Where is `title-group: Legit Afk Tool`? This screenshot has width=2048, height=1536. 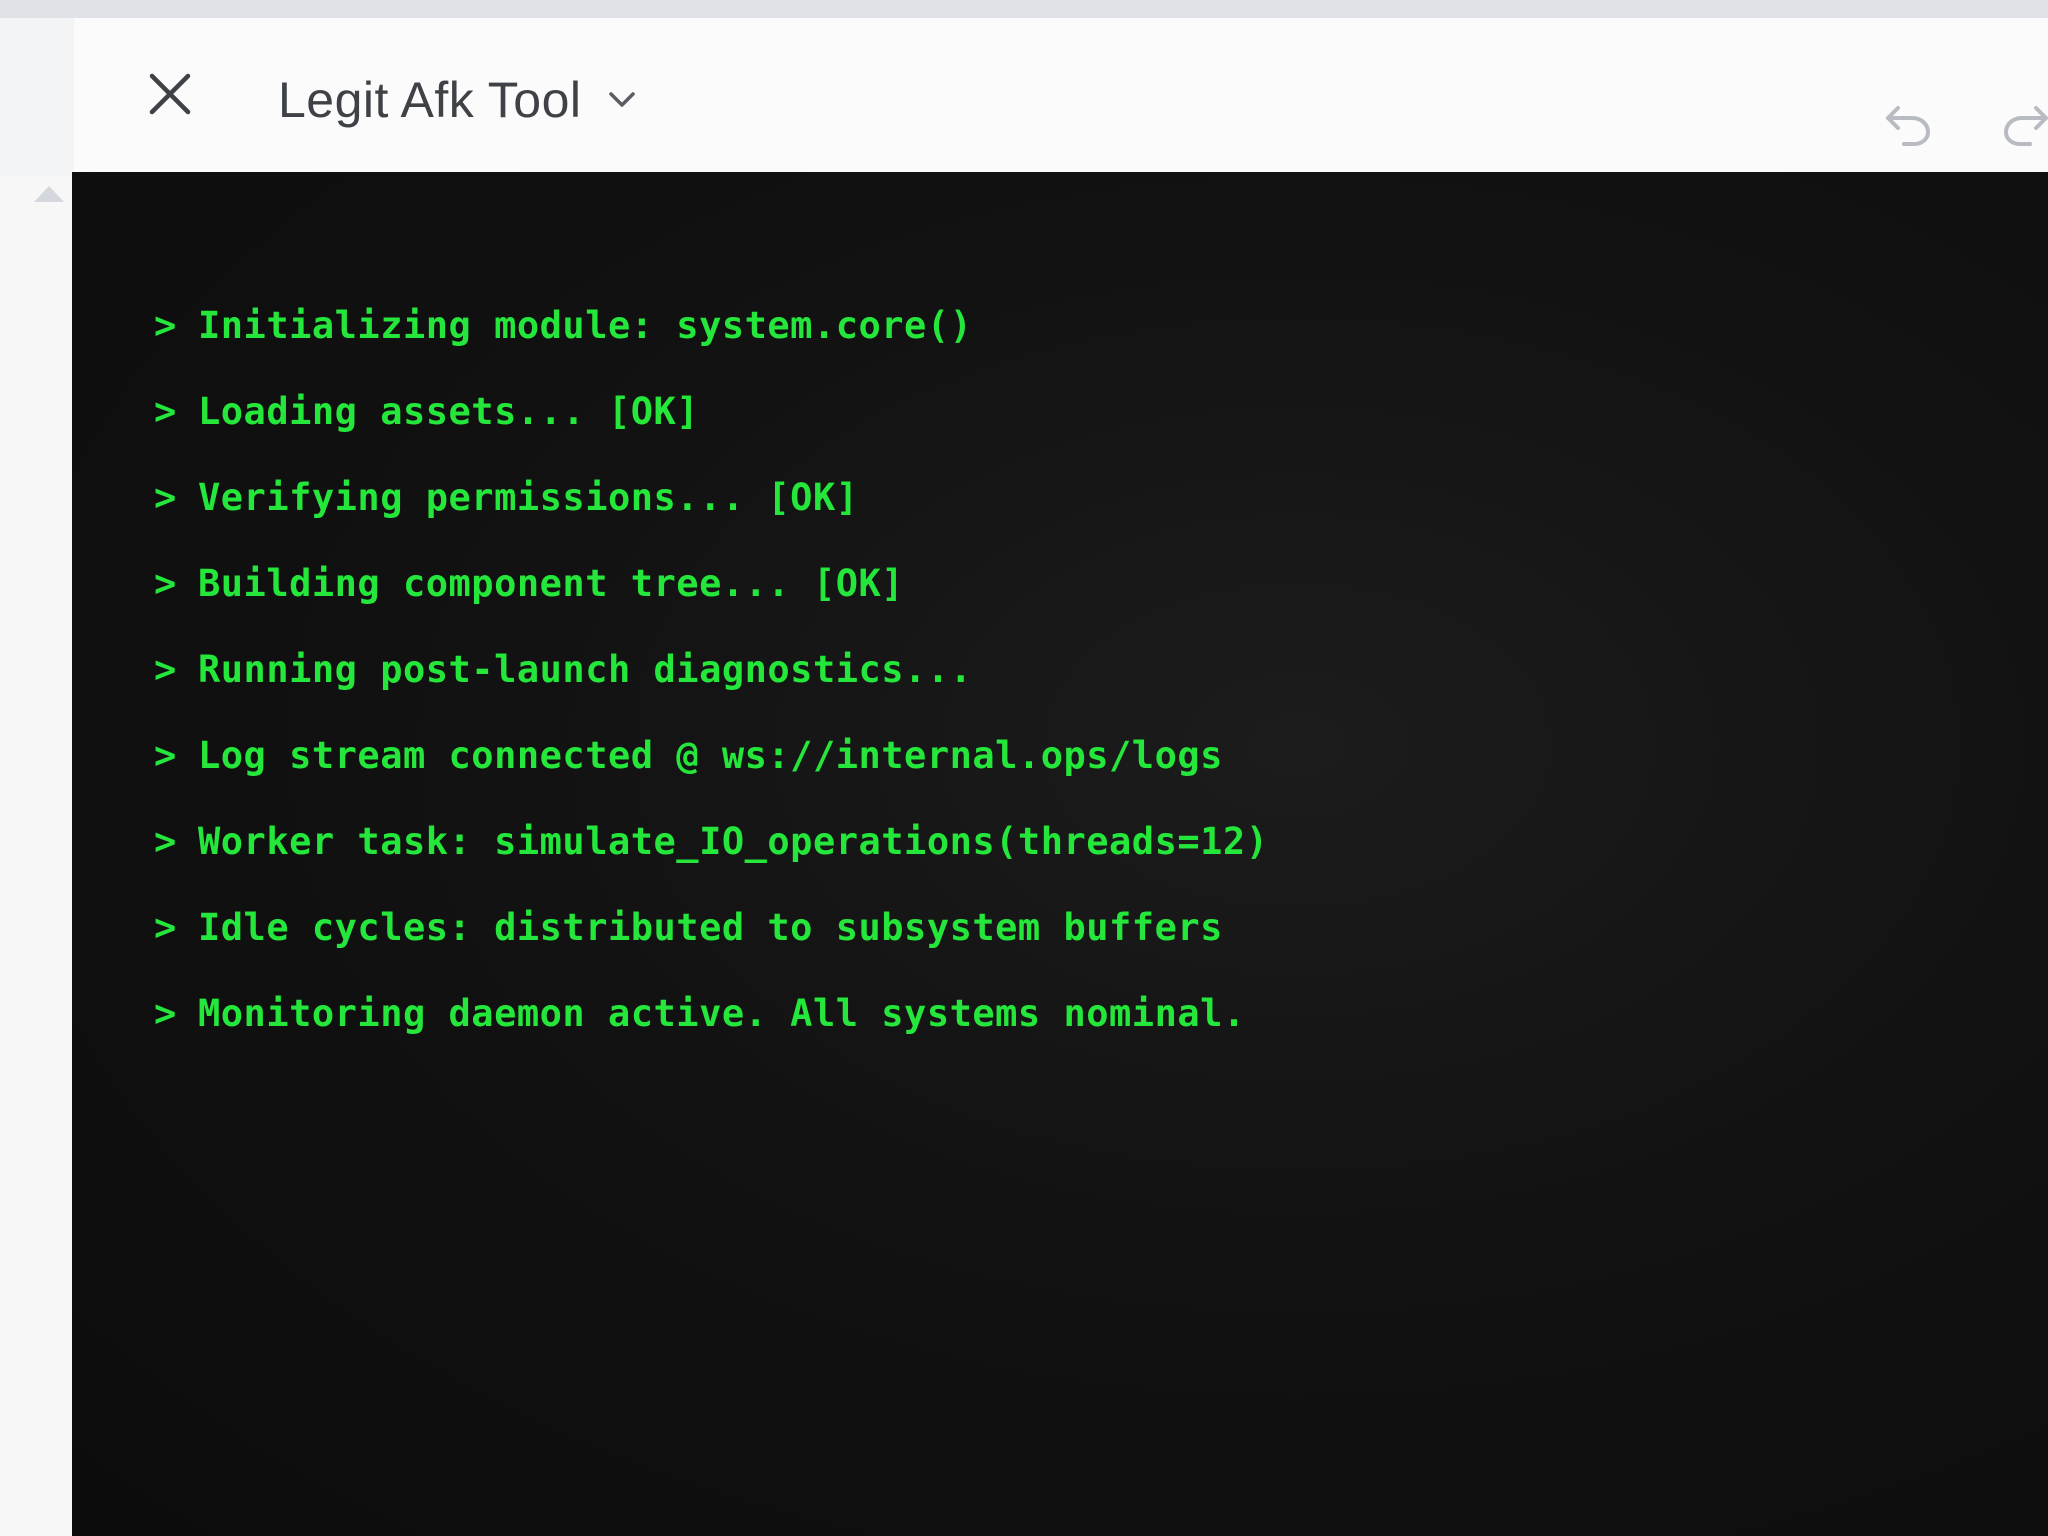 title-group: Legit Afk Tool is located at coordinates (459, 100).